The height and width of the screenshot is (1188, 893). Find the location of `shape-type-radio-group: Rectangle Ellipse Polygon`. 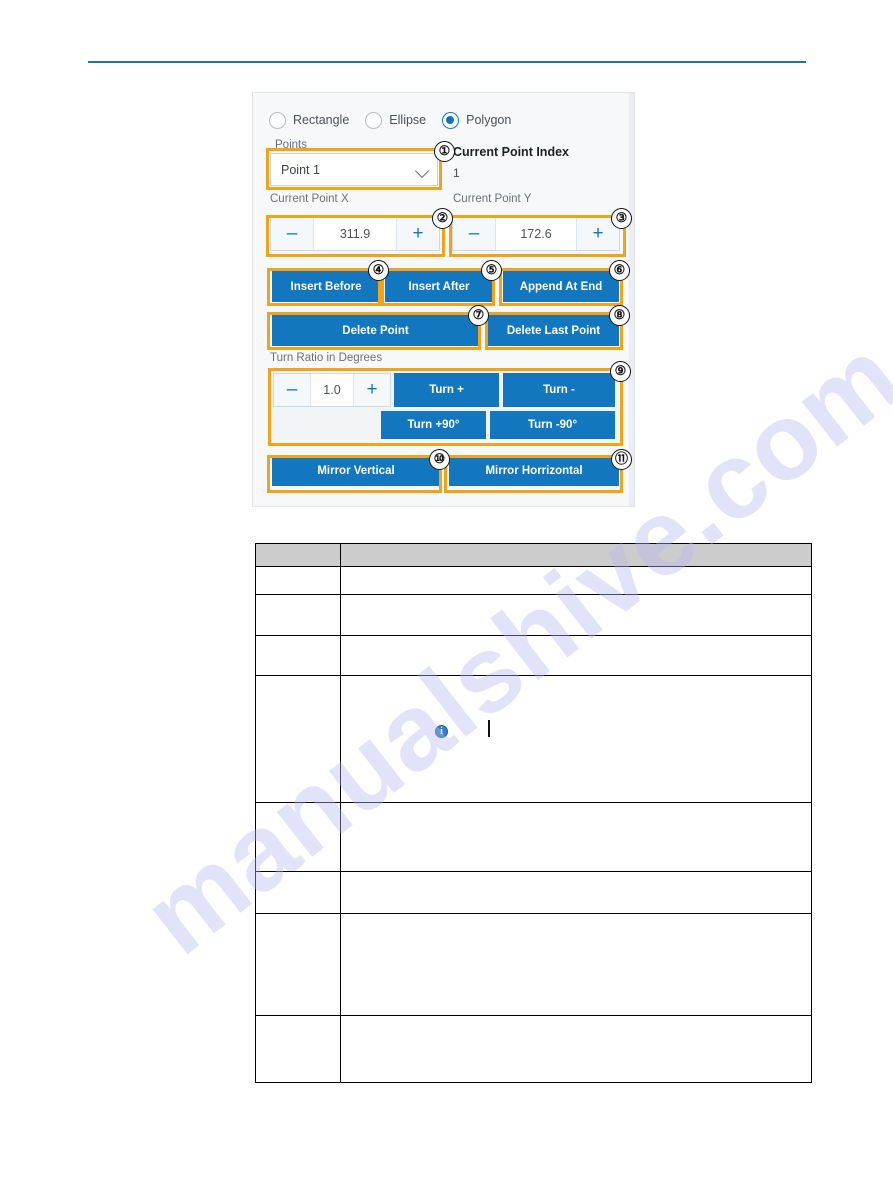

shape-type-radio-group: Rectangle Ellipse Polygon is located at coordinates (444, 120).